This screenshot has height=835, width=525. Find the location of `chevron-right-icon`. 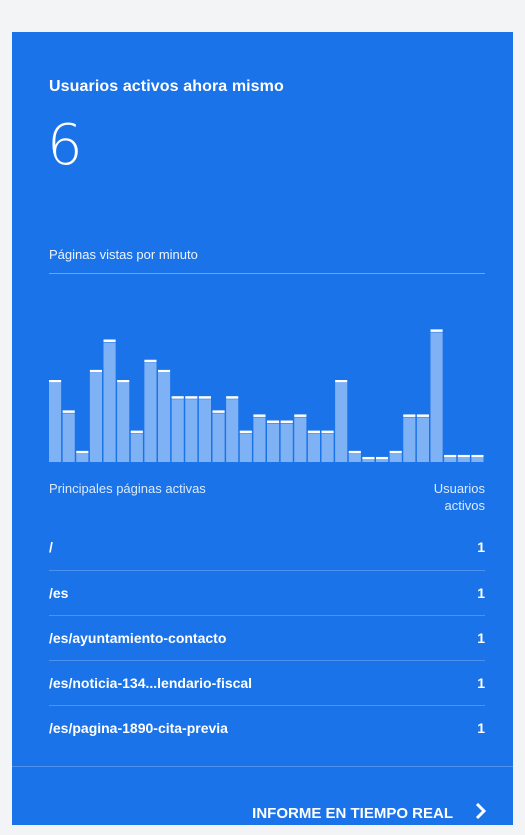

chevron-right-icon is located at coordinates (481, 813).